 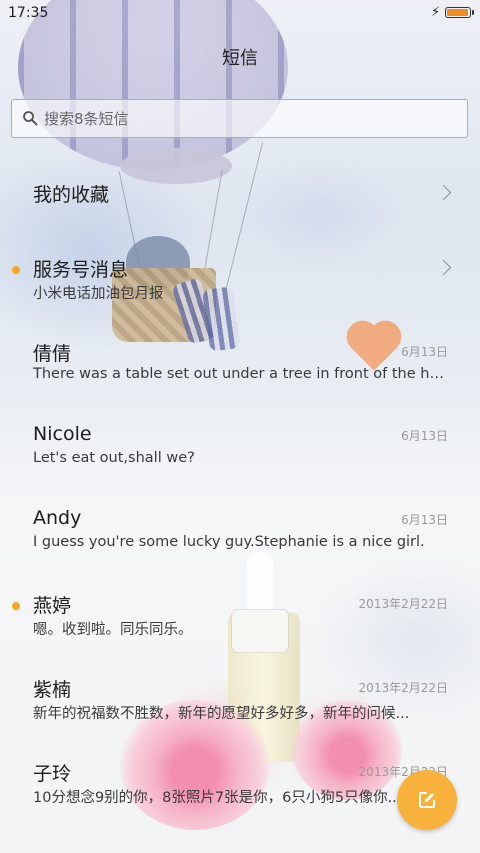 I want to click on status-bar: 17:35 ⚡, so click(x=240, y=13).